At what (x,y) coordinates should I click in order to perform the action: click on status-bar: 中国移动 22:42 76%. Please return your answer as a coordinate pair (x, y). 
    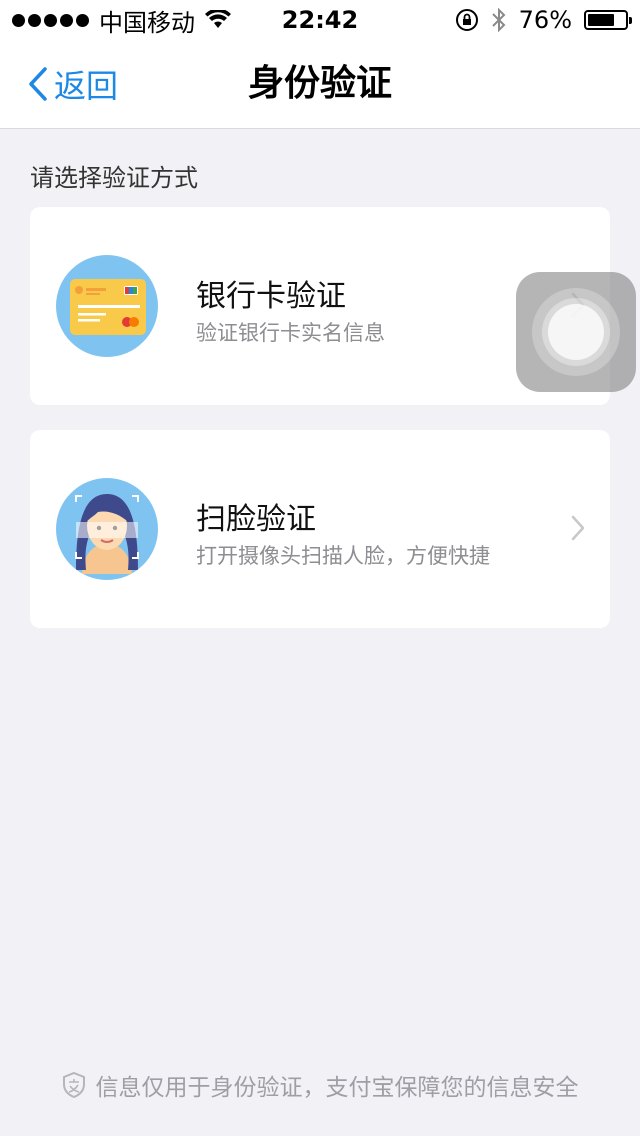
    Looking at the image, I should click on (320, 20).